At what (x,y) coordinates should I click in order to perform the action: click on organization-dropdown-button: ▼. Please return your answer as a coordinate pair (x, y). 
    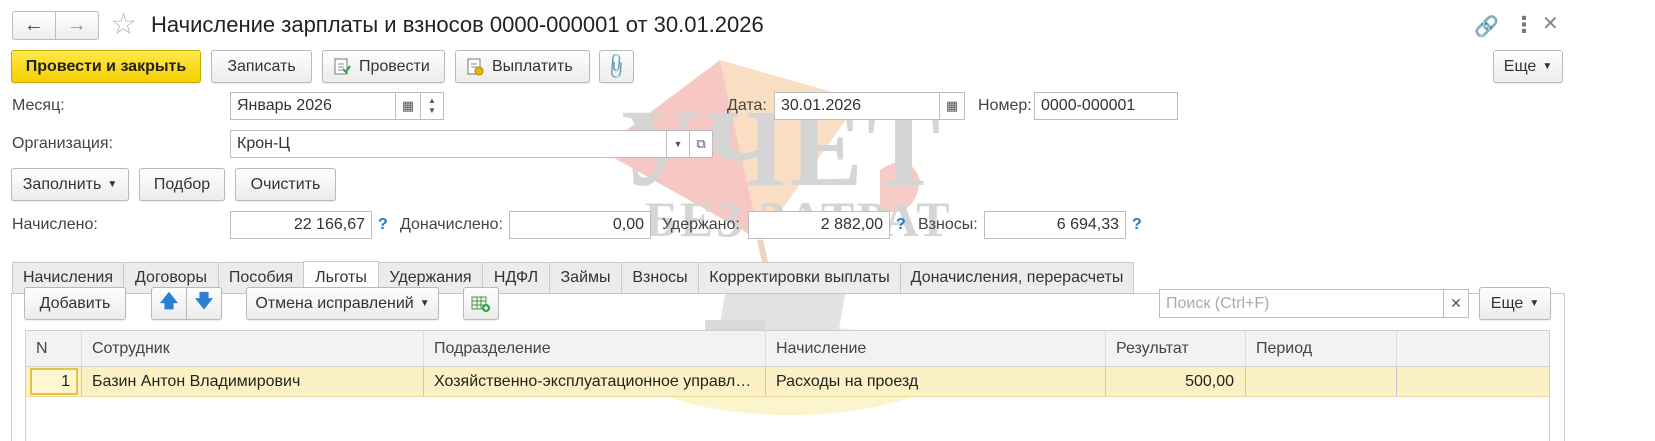
    Looking at the image, I should click on (678, 144).